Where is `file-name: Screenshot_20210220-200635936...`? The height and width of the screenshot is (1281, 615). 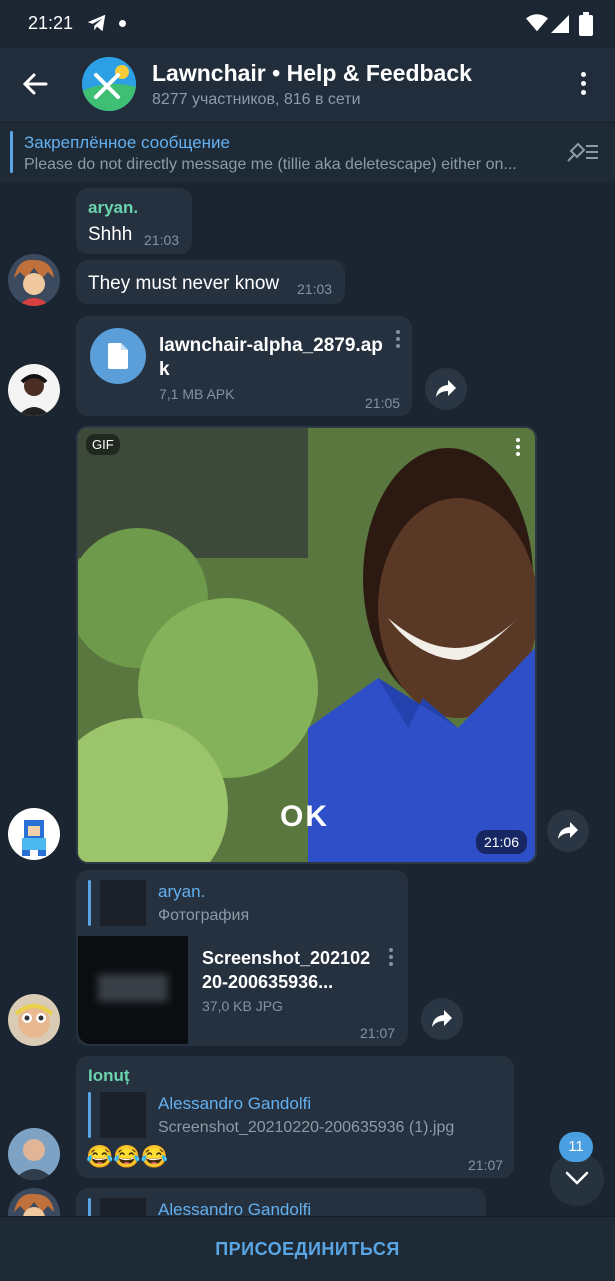
file-name: Screenshot_20210220-200635936... is located at coordinates (291, 970).